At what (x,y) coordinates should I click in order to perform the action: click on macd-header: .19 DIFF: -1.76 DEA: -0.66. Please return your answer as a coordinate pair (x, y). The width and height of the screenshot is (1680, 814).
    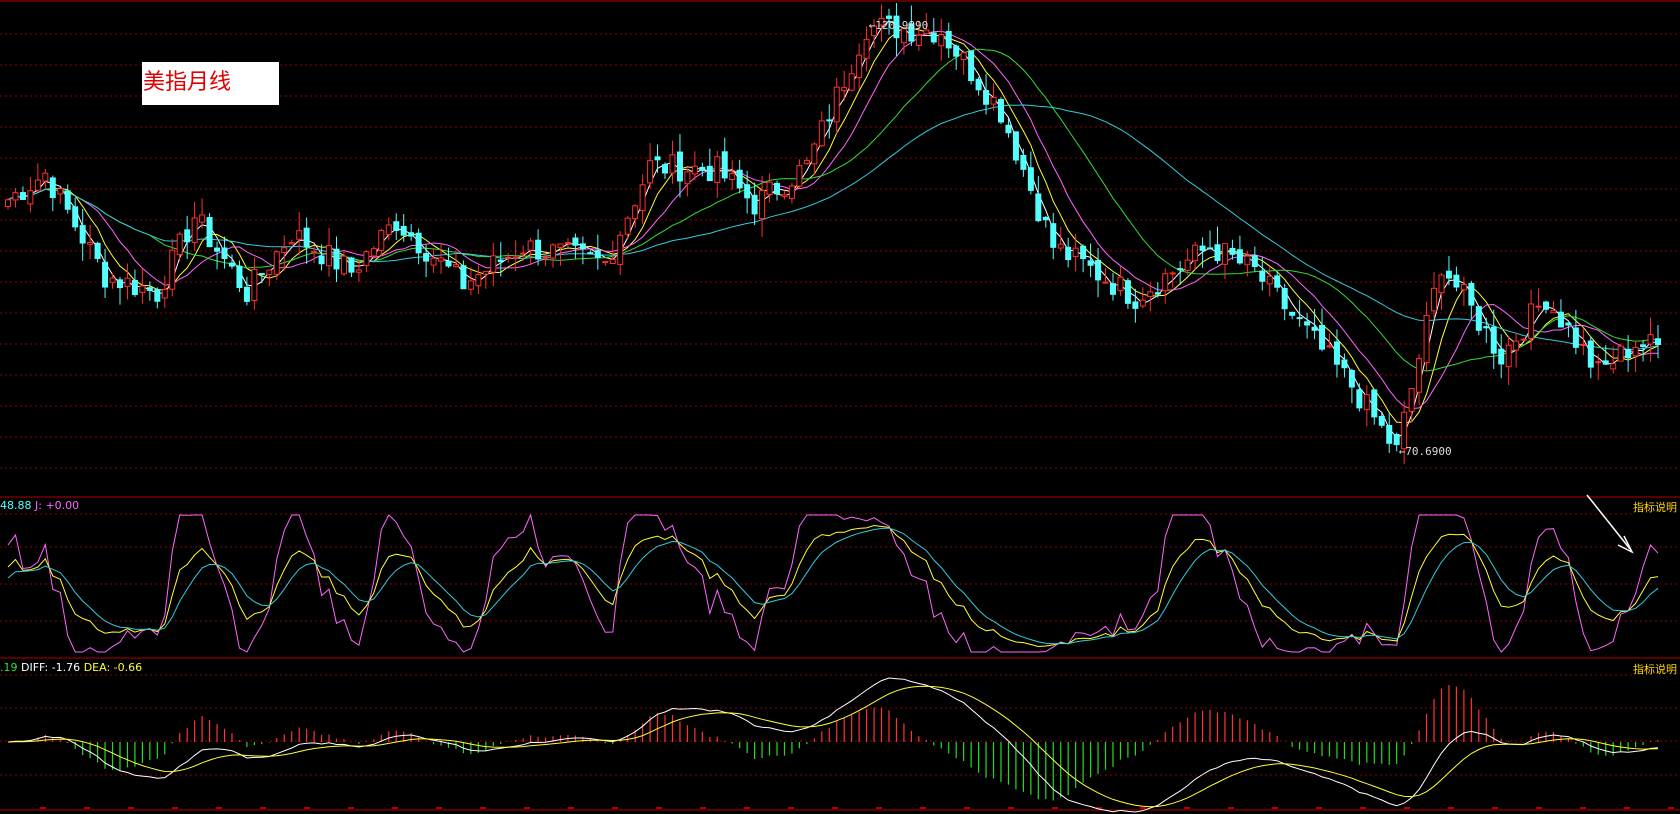
    Looking at the image, I should click on (71, 667).